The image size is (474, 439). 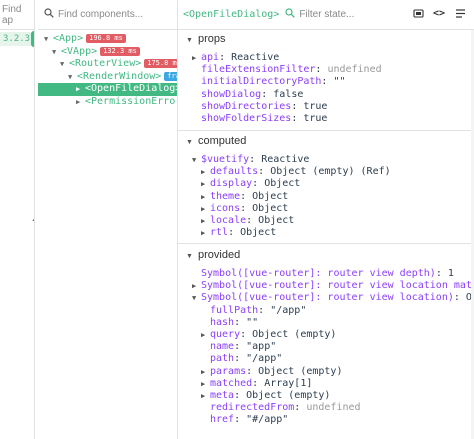 What do you see at coordinates (250, 184) in the screenshot?
I see `state-row: ▶ display: Object` at bounding box center [250, 184].